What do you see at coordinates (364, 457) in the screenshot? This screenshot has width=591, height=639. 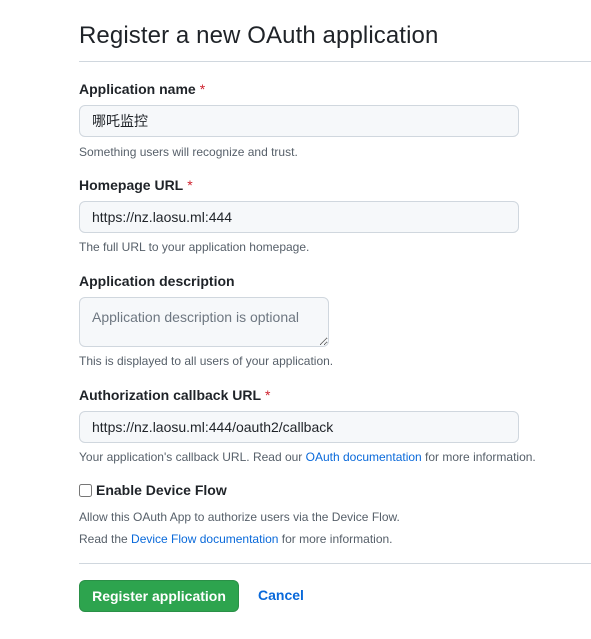 I see `oauth-documentation-link: OAuth documentation` at bounding box center [364, 457].